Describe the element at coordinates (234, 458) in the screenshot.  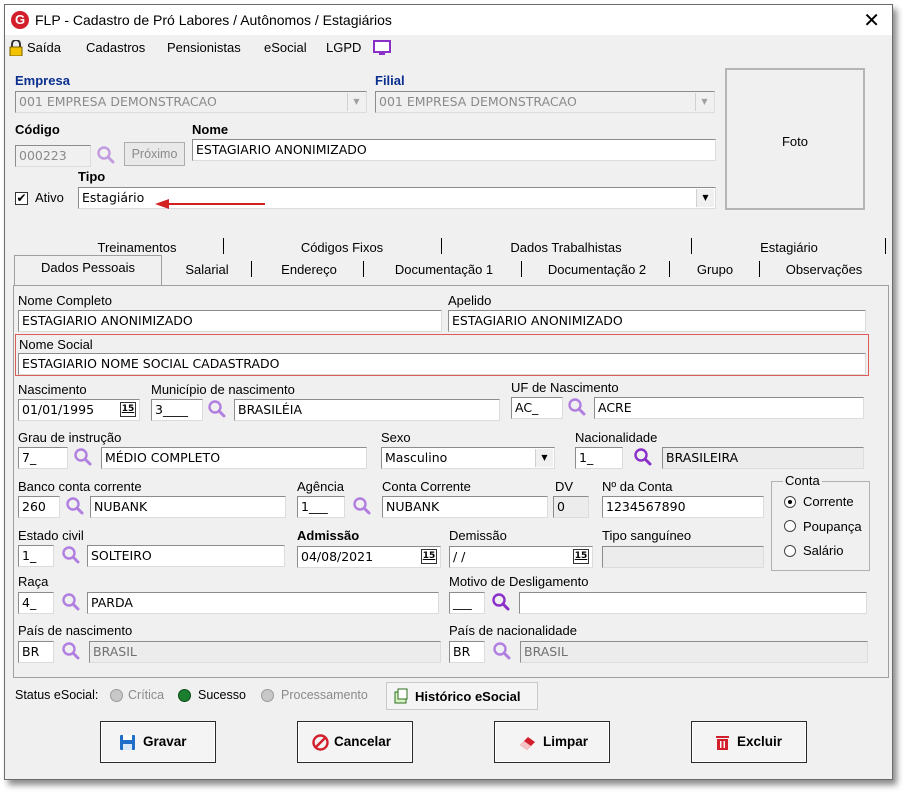
I see `grau-field: MÉDIO COMPLETO` at that location.